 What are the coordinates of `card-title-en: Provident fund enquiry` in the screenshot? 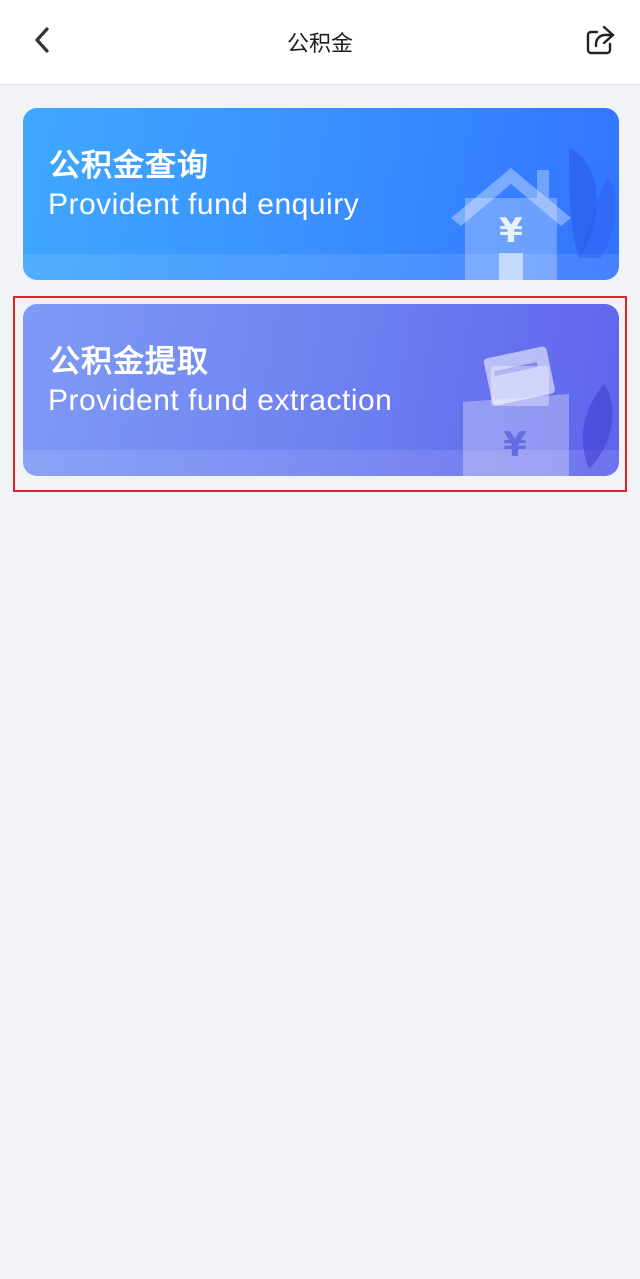 It's located at (204, 204).